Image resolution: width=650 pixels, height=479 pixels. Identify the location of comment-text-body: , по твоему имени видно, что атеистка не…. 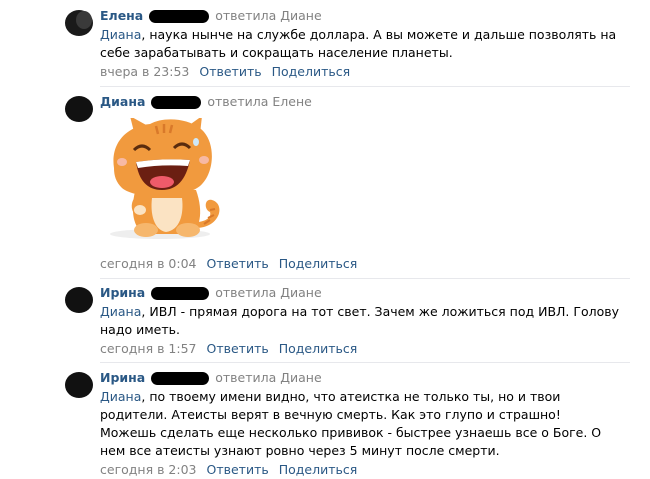
(351, 423).